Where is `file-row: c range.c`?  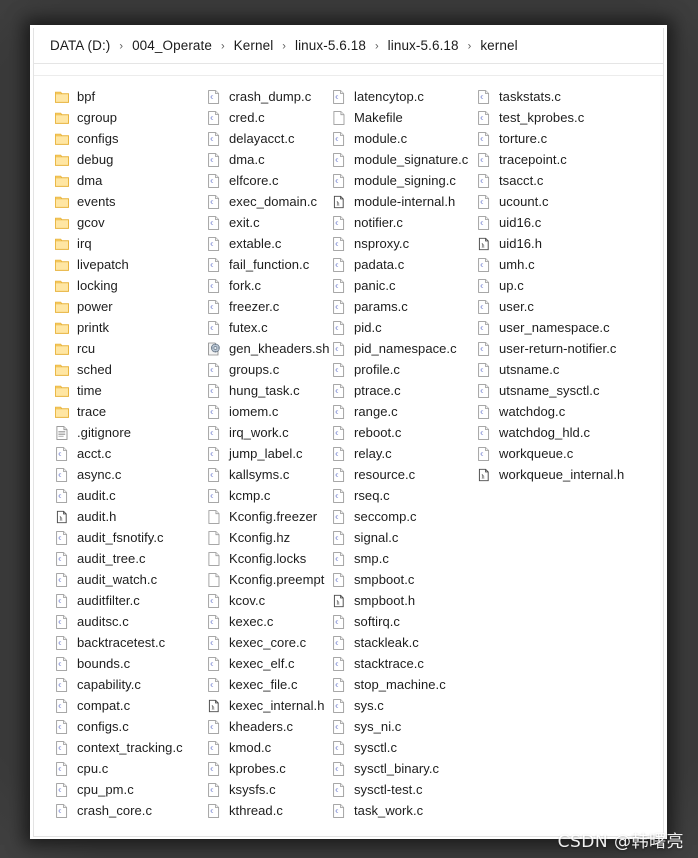 file-row: c range.c is located at coordinates (403, 411).